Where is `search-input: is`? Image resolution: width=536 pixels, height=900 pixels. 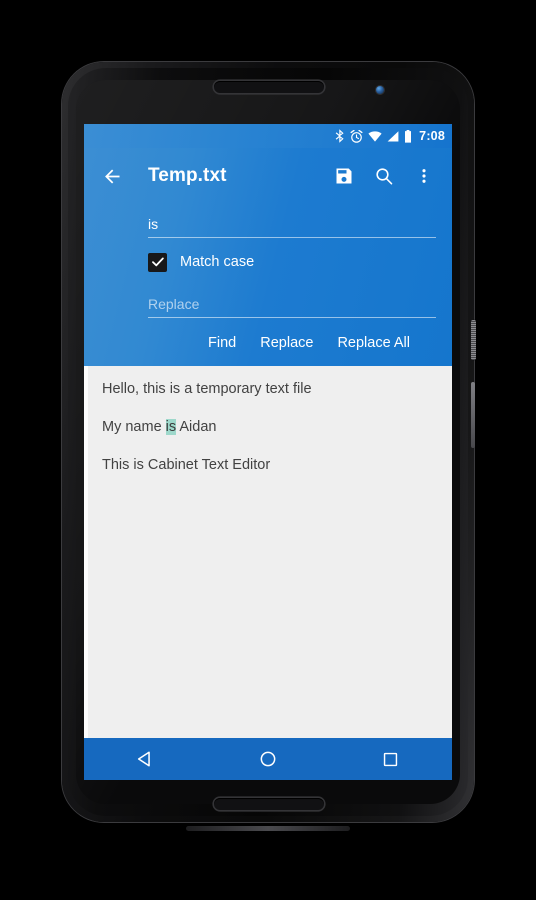
search-input: is is located at coordinates (292, 221).